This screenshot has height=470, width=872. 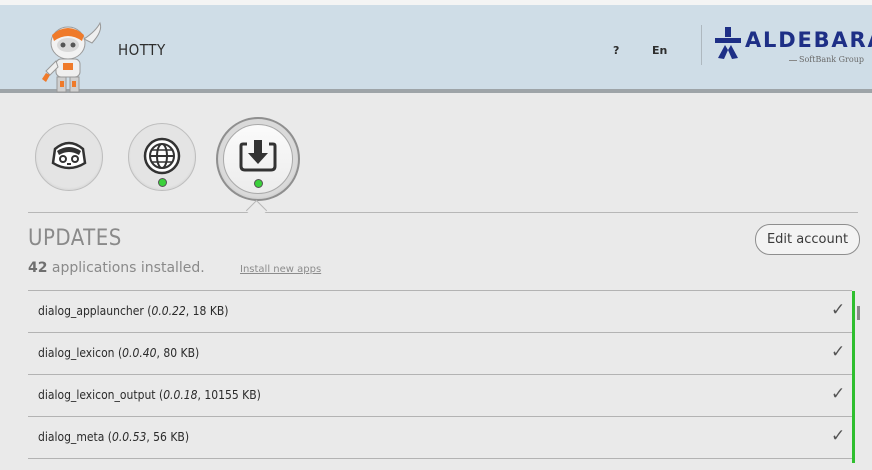 What do you see at coordinates (129, 437) in the screenshot?
I see `app-version: 0.0.53` at bounding box center [129, 437].